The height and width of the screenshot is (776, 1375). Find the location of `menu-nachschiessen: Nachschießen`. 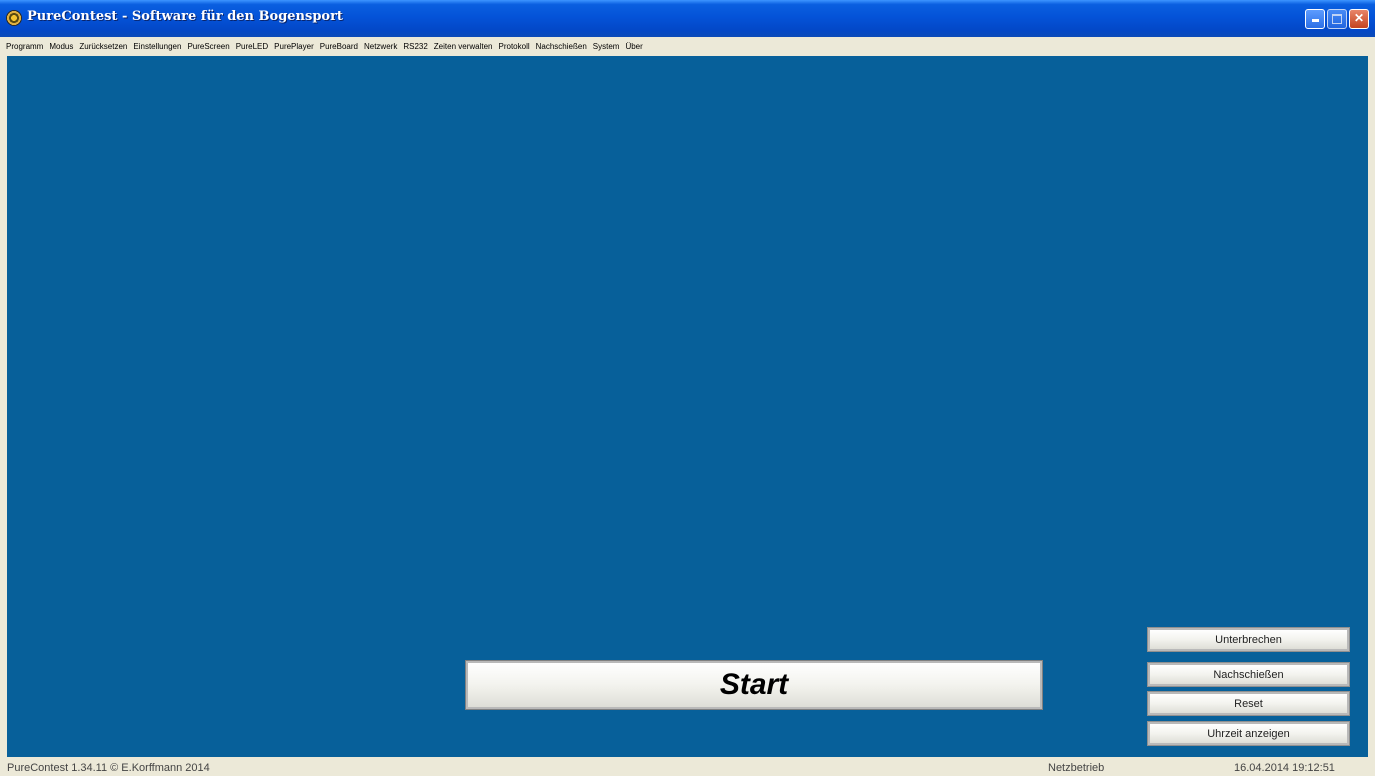

menu-nachschiessen: Nachschießen is located at coordinates (561, 46).